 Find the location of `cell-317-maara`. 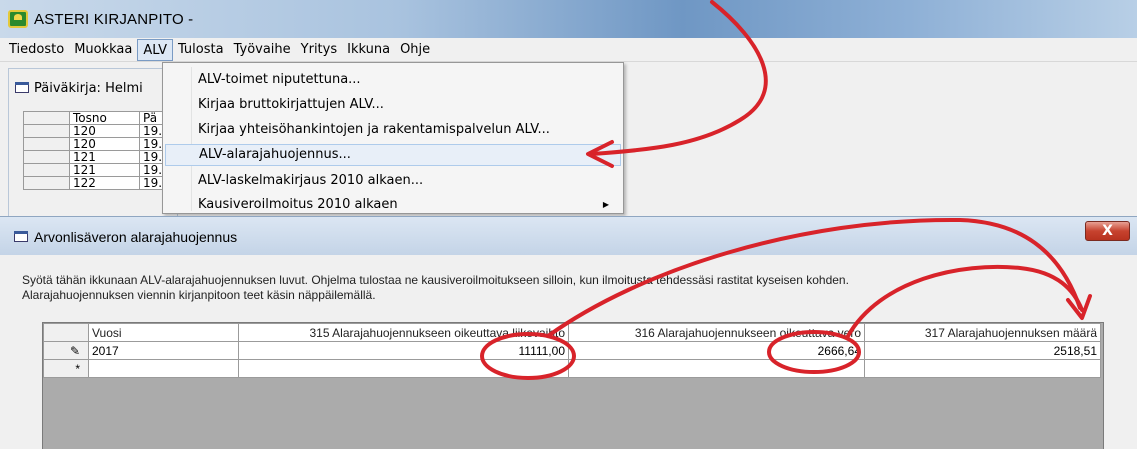

cell-317-maara is located at coordinates (982, 368).